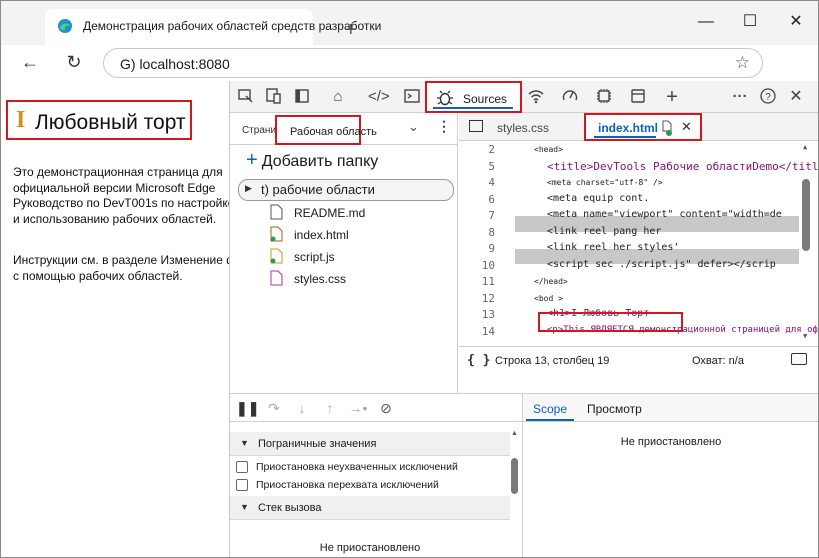 The width and height of the screenshot is (819, 558). Describe the element at coordinates (491, 182) in the screenshot. I see `line-number: 4` at that location.